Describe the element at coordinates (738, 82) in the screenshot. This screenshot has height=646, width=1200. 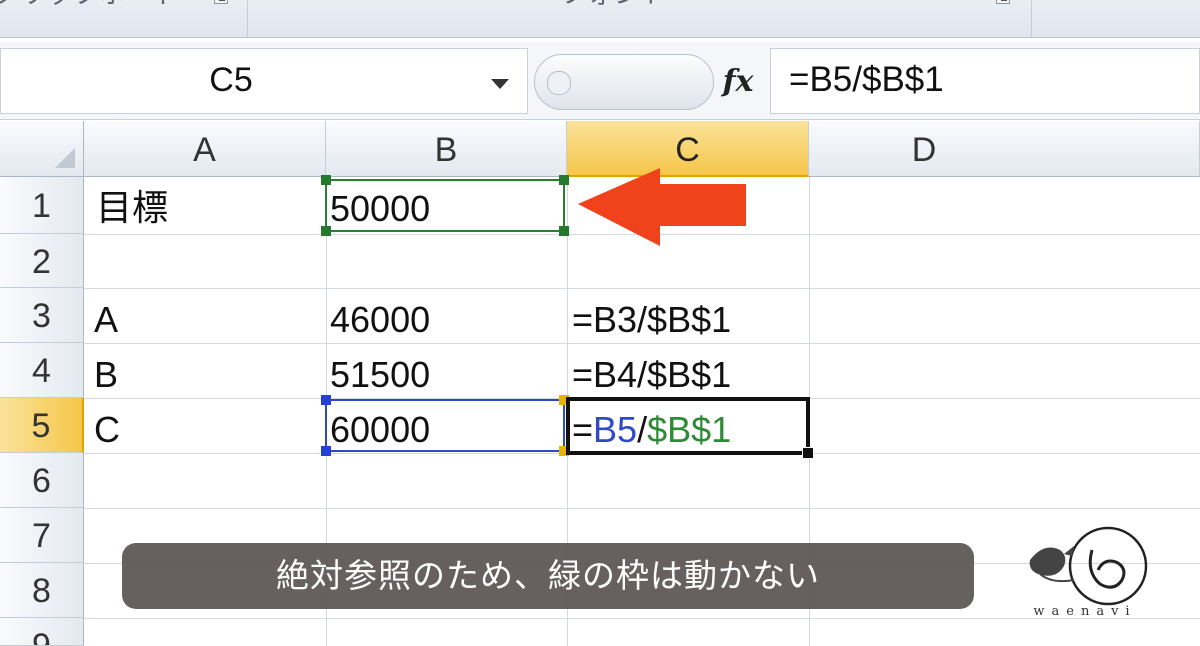
I see `insert-function-button: fx` at that location.